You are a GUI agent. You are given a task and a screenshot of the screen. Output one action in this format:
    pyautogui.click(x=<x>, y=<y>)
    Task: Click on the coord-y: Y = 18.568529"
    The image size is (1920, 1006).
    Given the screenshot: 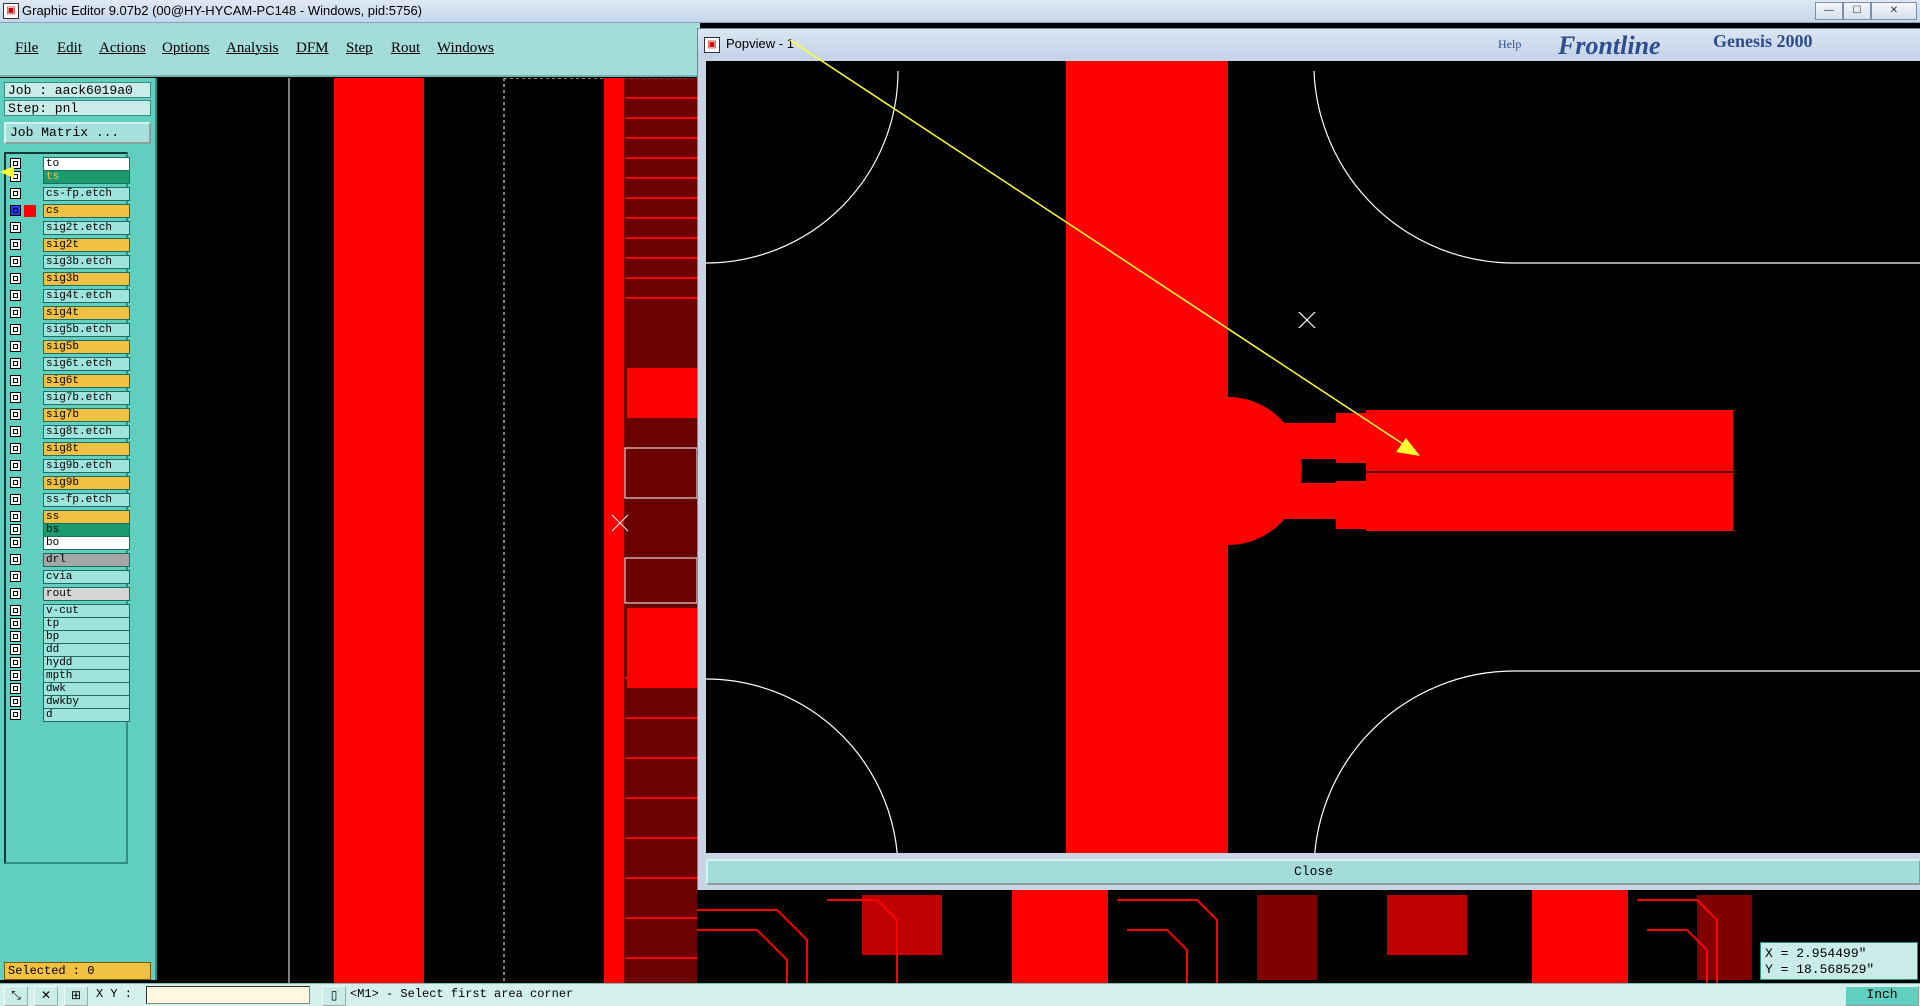 What is the action you would take?
    pyautogui.click(x=1820, y=969)
    